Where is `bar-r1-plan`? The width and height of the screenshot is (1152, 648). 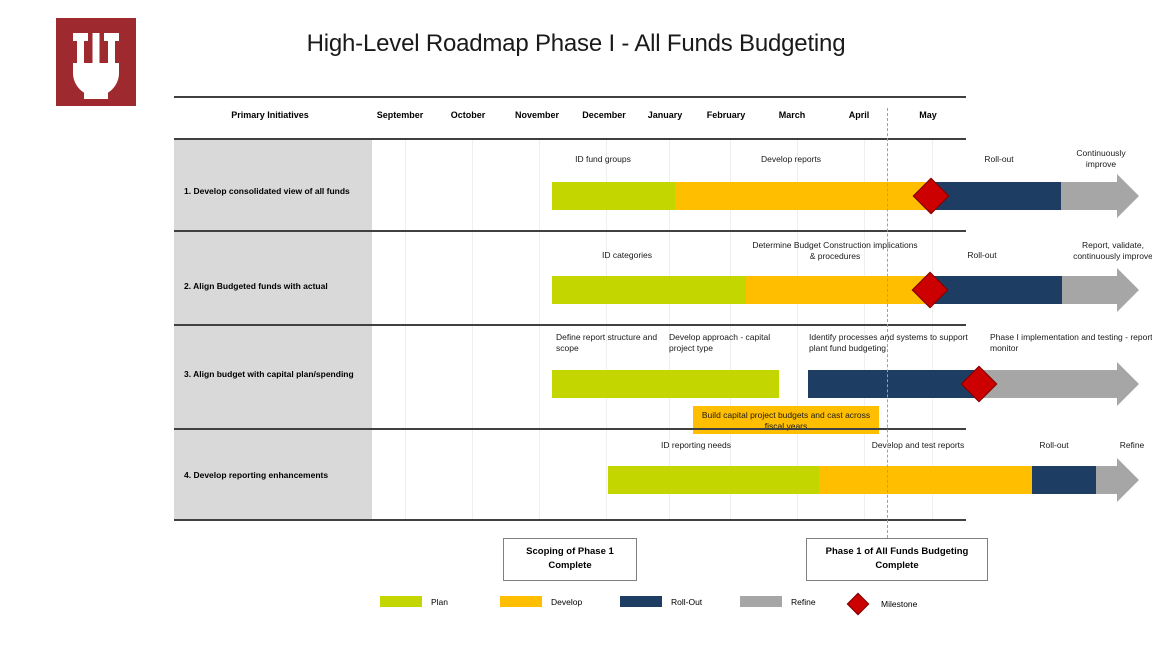 bar-r1-plan is located at coordinates (613, 196).